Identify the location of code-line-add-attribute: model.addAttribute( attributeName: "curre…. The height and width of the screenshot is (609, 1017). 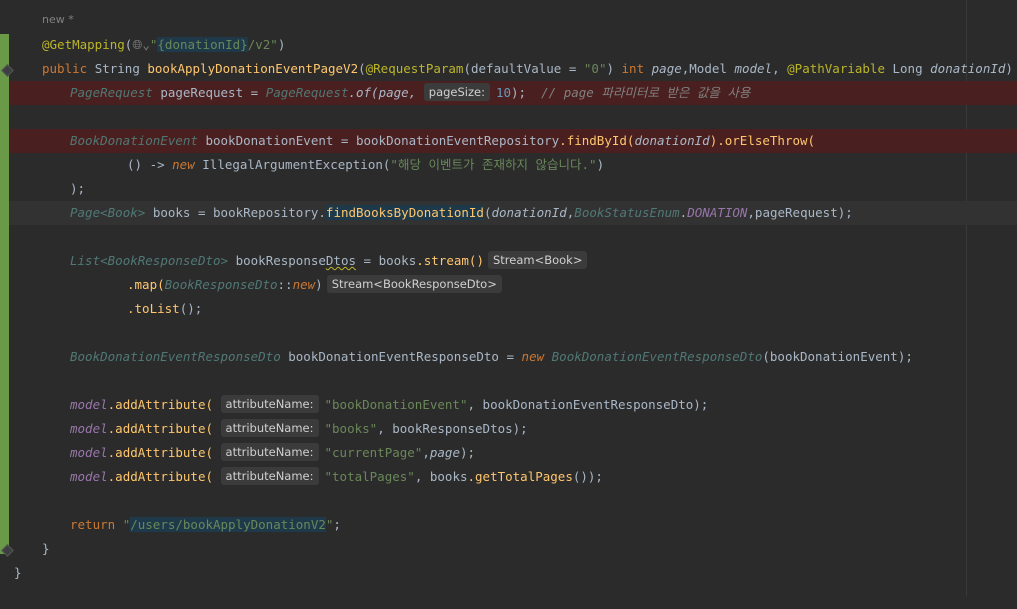
(513, 453).